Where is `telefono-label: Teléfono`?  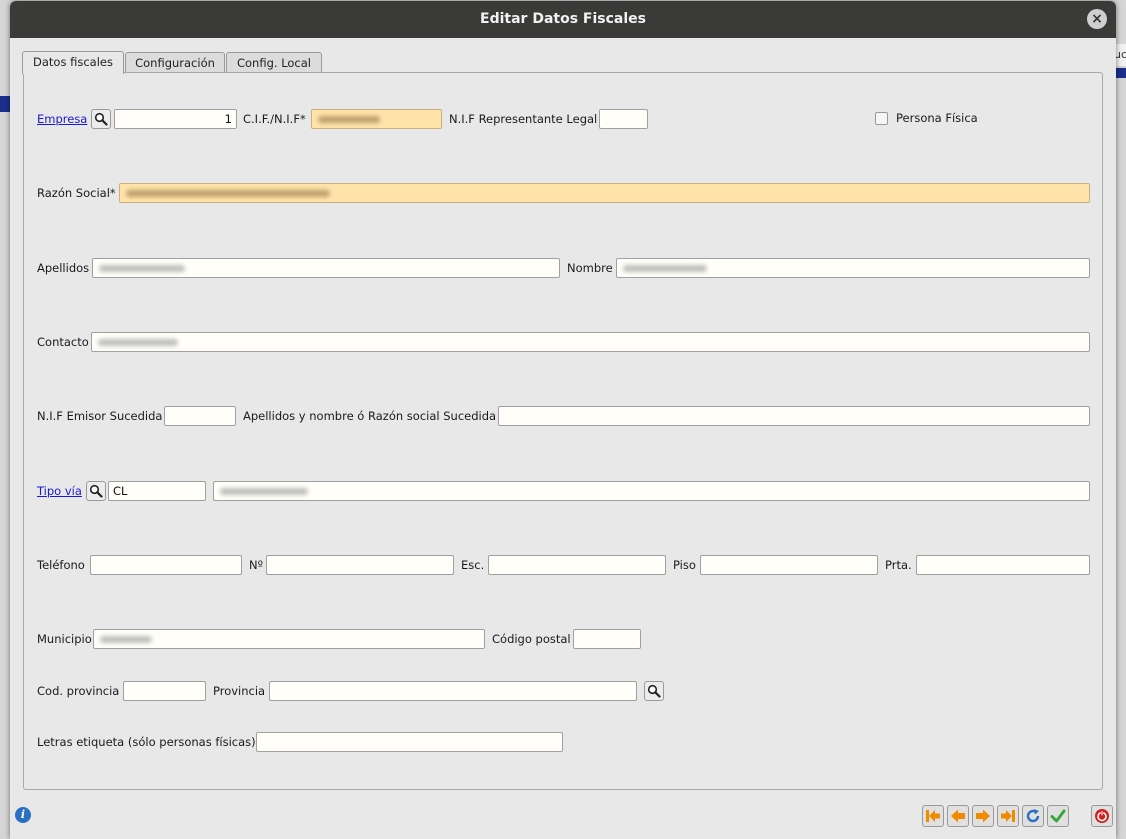
telefono-label: Teléfono is located at coordinates (61, 565).